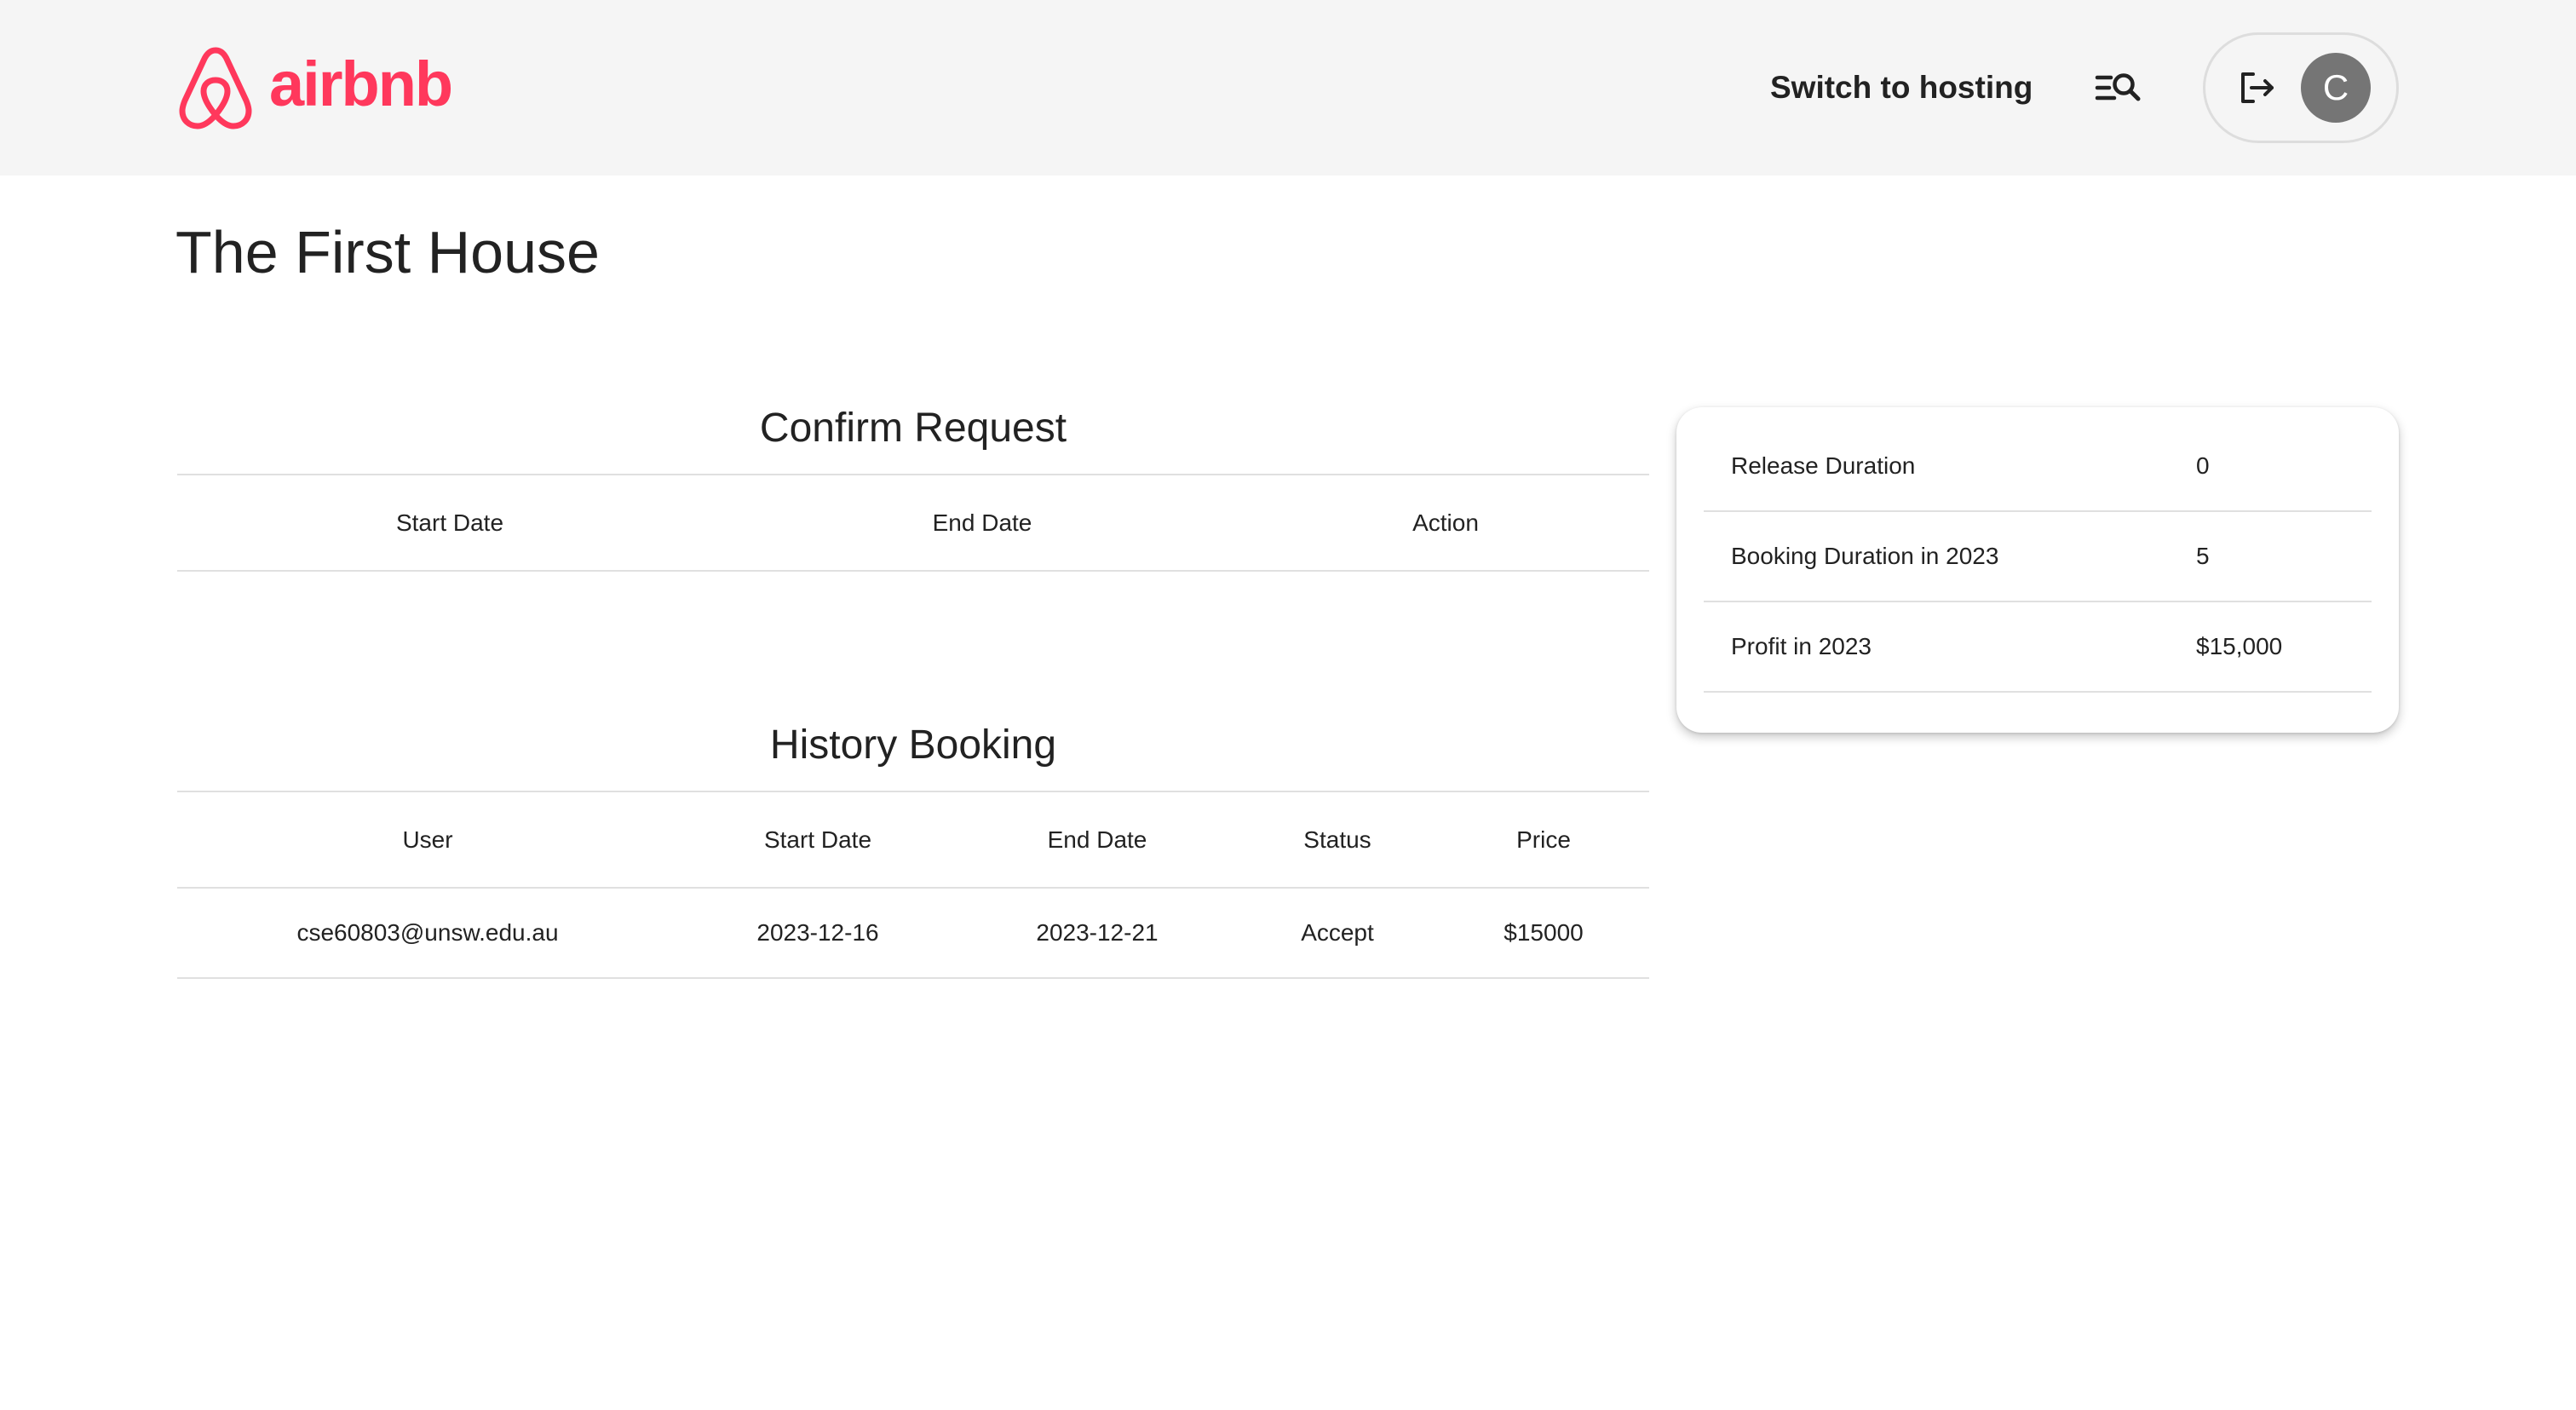  I want to click on stats-row-profit: Profit in 2023 $15,000, so click(2038, 647).